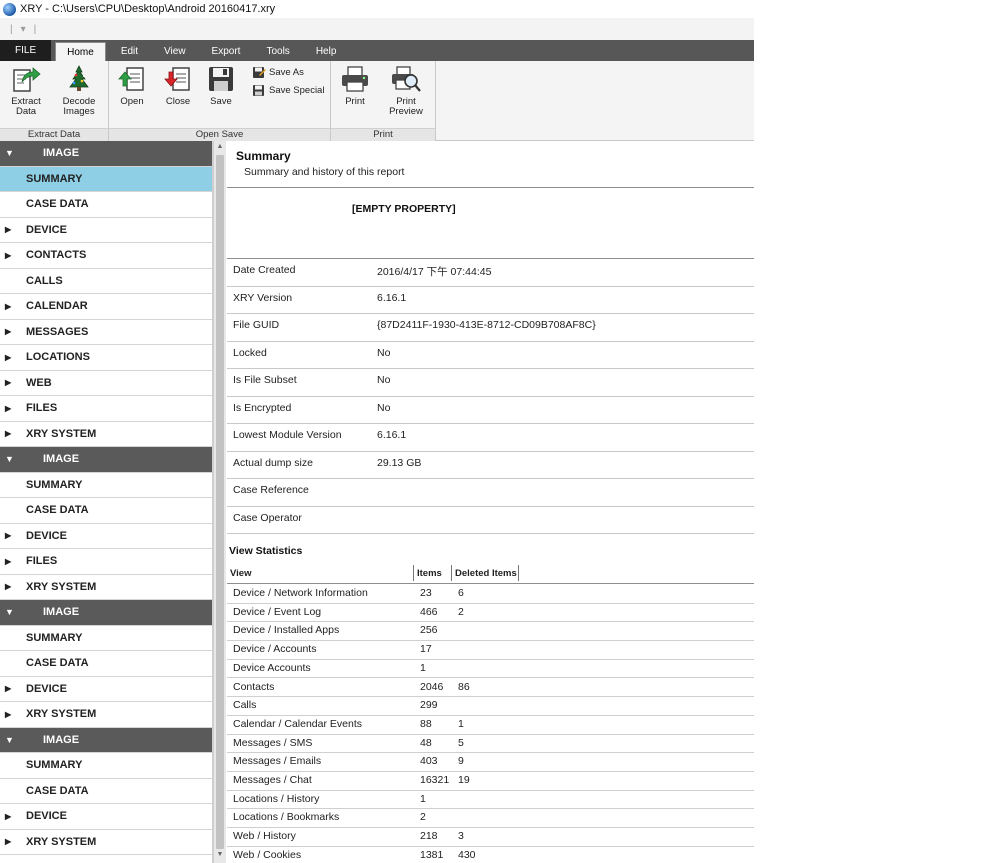 The image size is (999, 863). I want to click on extract-data-button: Extract Data, so click(26, 90).